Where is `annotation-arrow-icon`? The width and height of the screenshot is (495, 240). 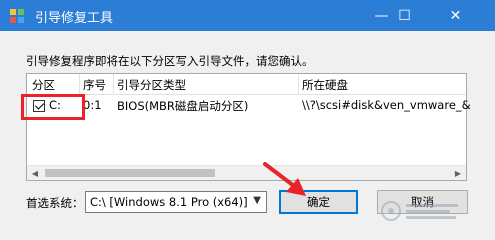
annotation-arrow-icon is located at coordinates (284, 179).